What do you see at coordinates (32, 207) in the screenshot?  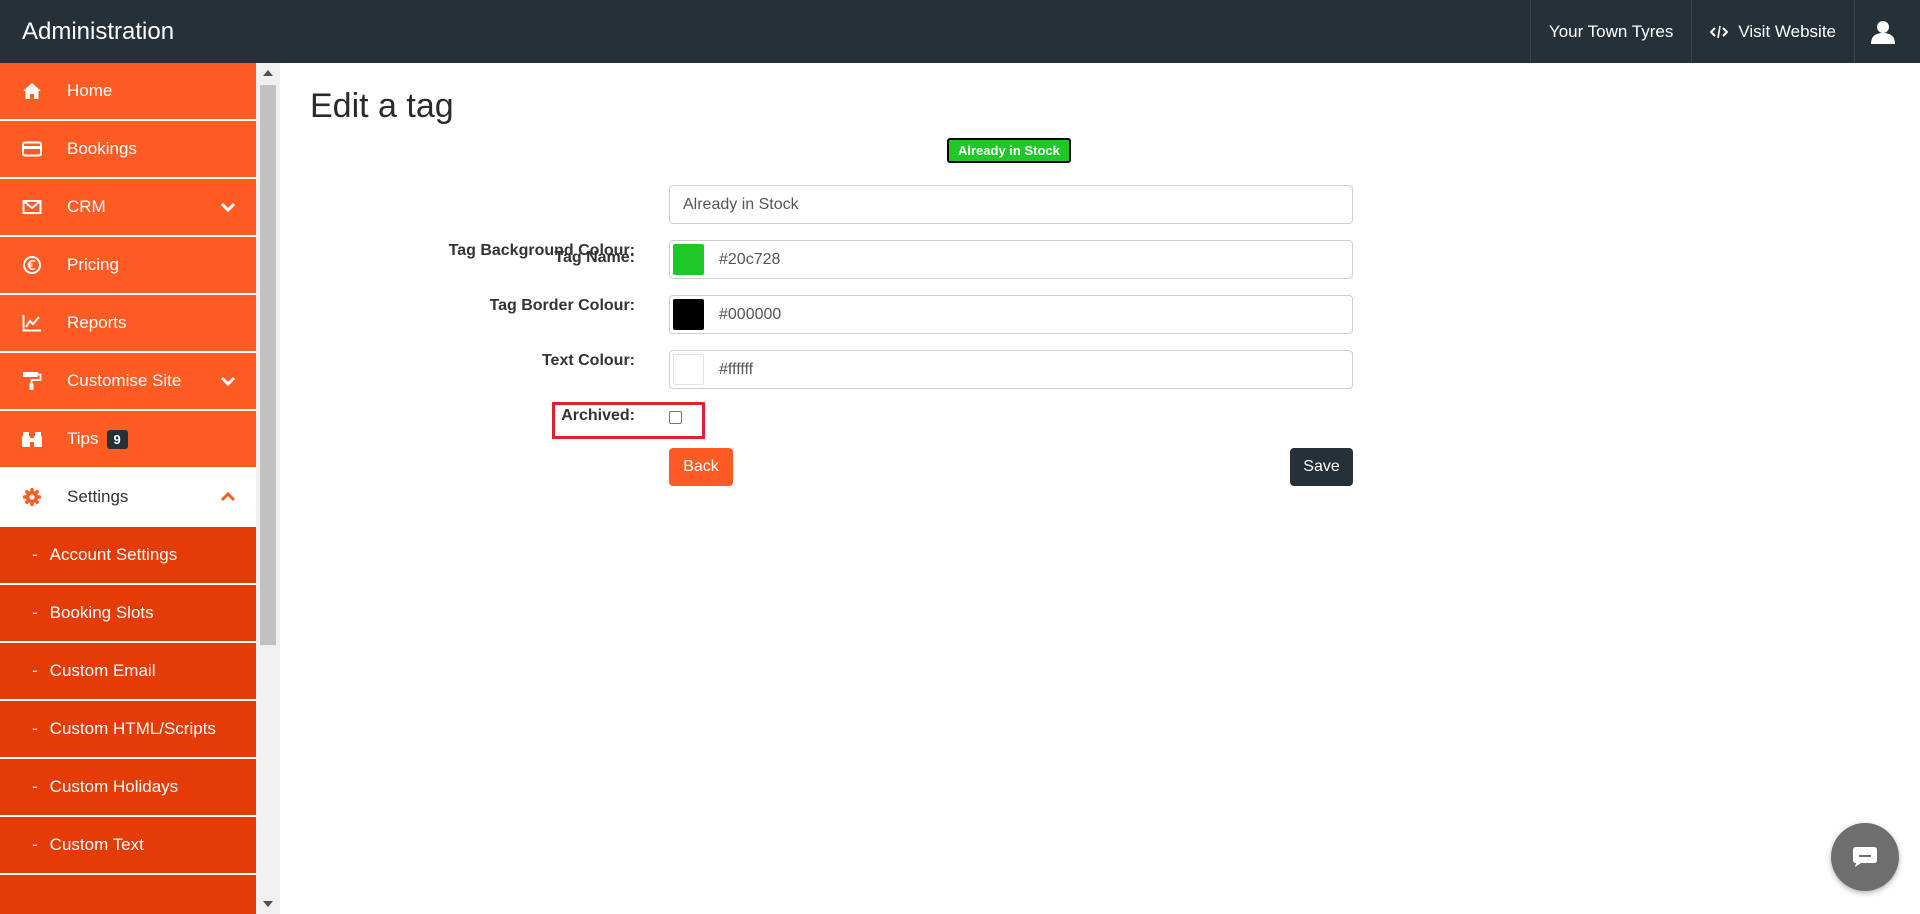 I see `envelope-icon` at bounding box center [32, 207].